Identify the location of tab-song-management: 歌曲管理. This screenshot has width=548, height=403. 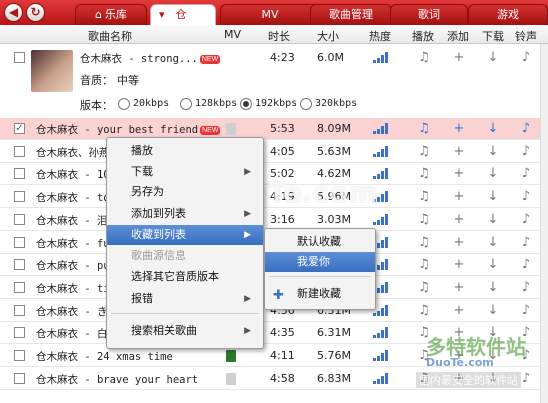
(351, 14).